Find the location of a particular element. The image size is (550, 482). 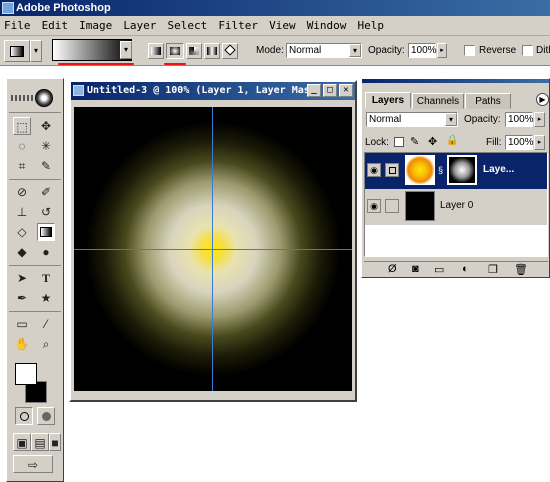

blend-mode-select: Normal ▾ is located at coordinates (412, 119).